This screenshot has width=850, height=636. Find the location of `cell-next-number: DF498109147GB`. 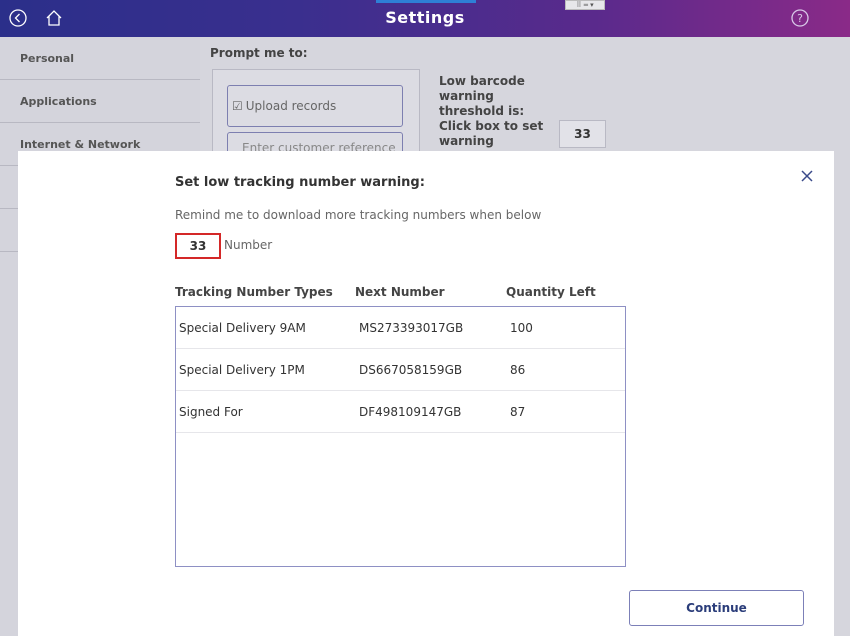

cell-next-number: DF498109147GB is located at coordinates (410, 412).